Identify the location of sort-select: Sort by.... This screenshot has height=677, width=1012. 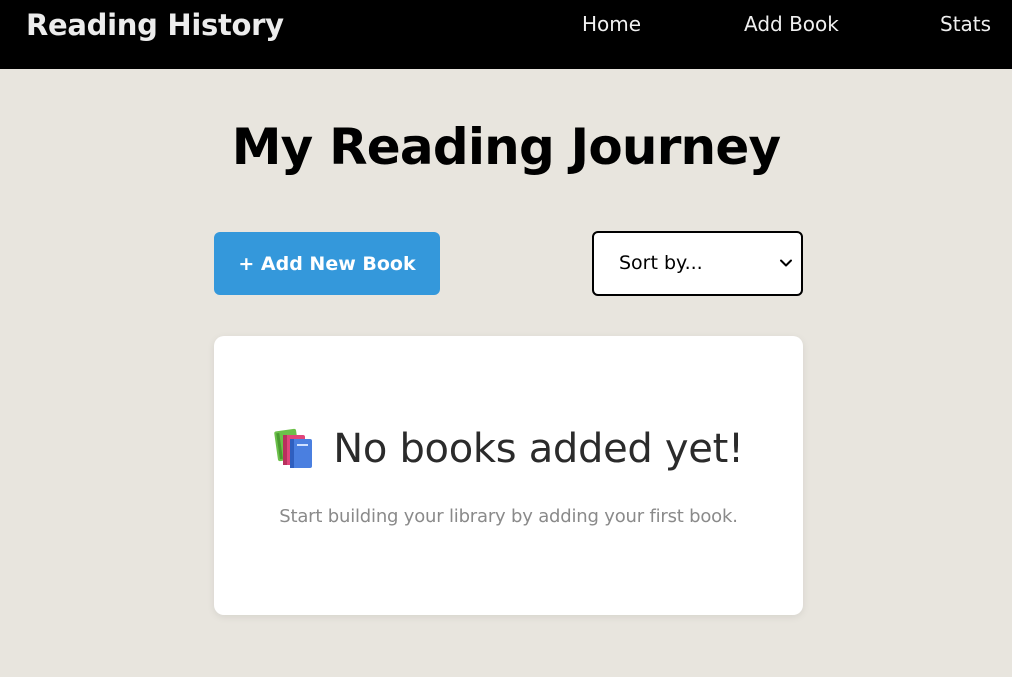
(697, 263).